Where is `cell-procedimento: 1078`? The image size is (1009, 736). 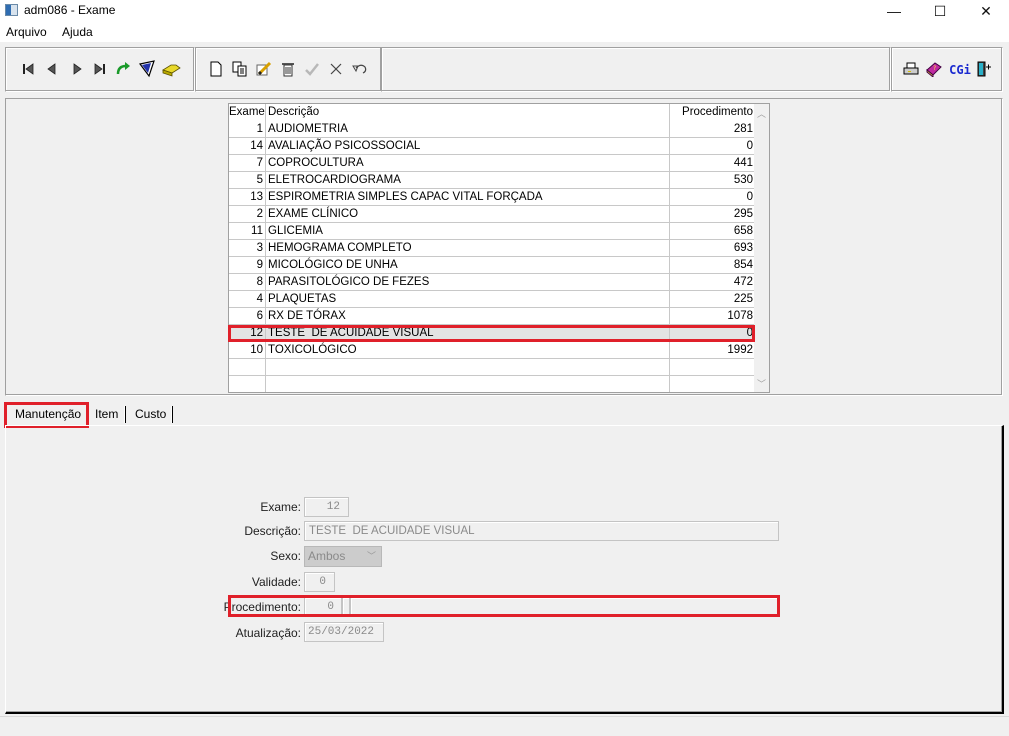 cell-procedimento: 1078 is located at coordinates (740, 316).